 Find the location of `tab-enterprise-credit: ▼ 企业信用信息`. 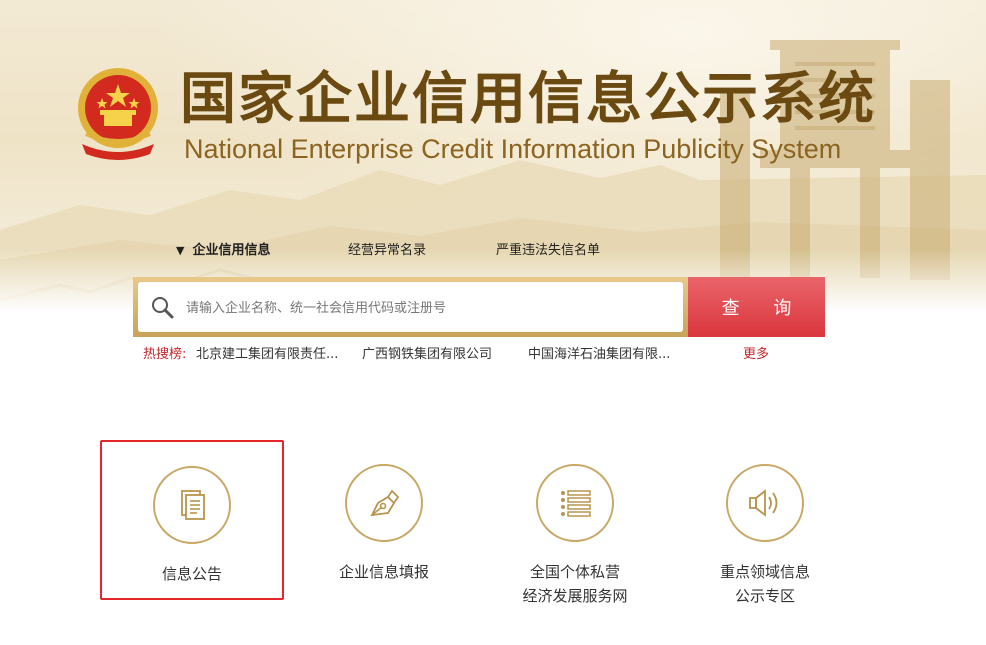

tab-enterprise-credit: ▼ 企业信用信息 is located at coordinates (223, 251).